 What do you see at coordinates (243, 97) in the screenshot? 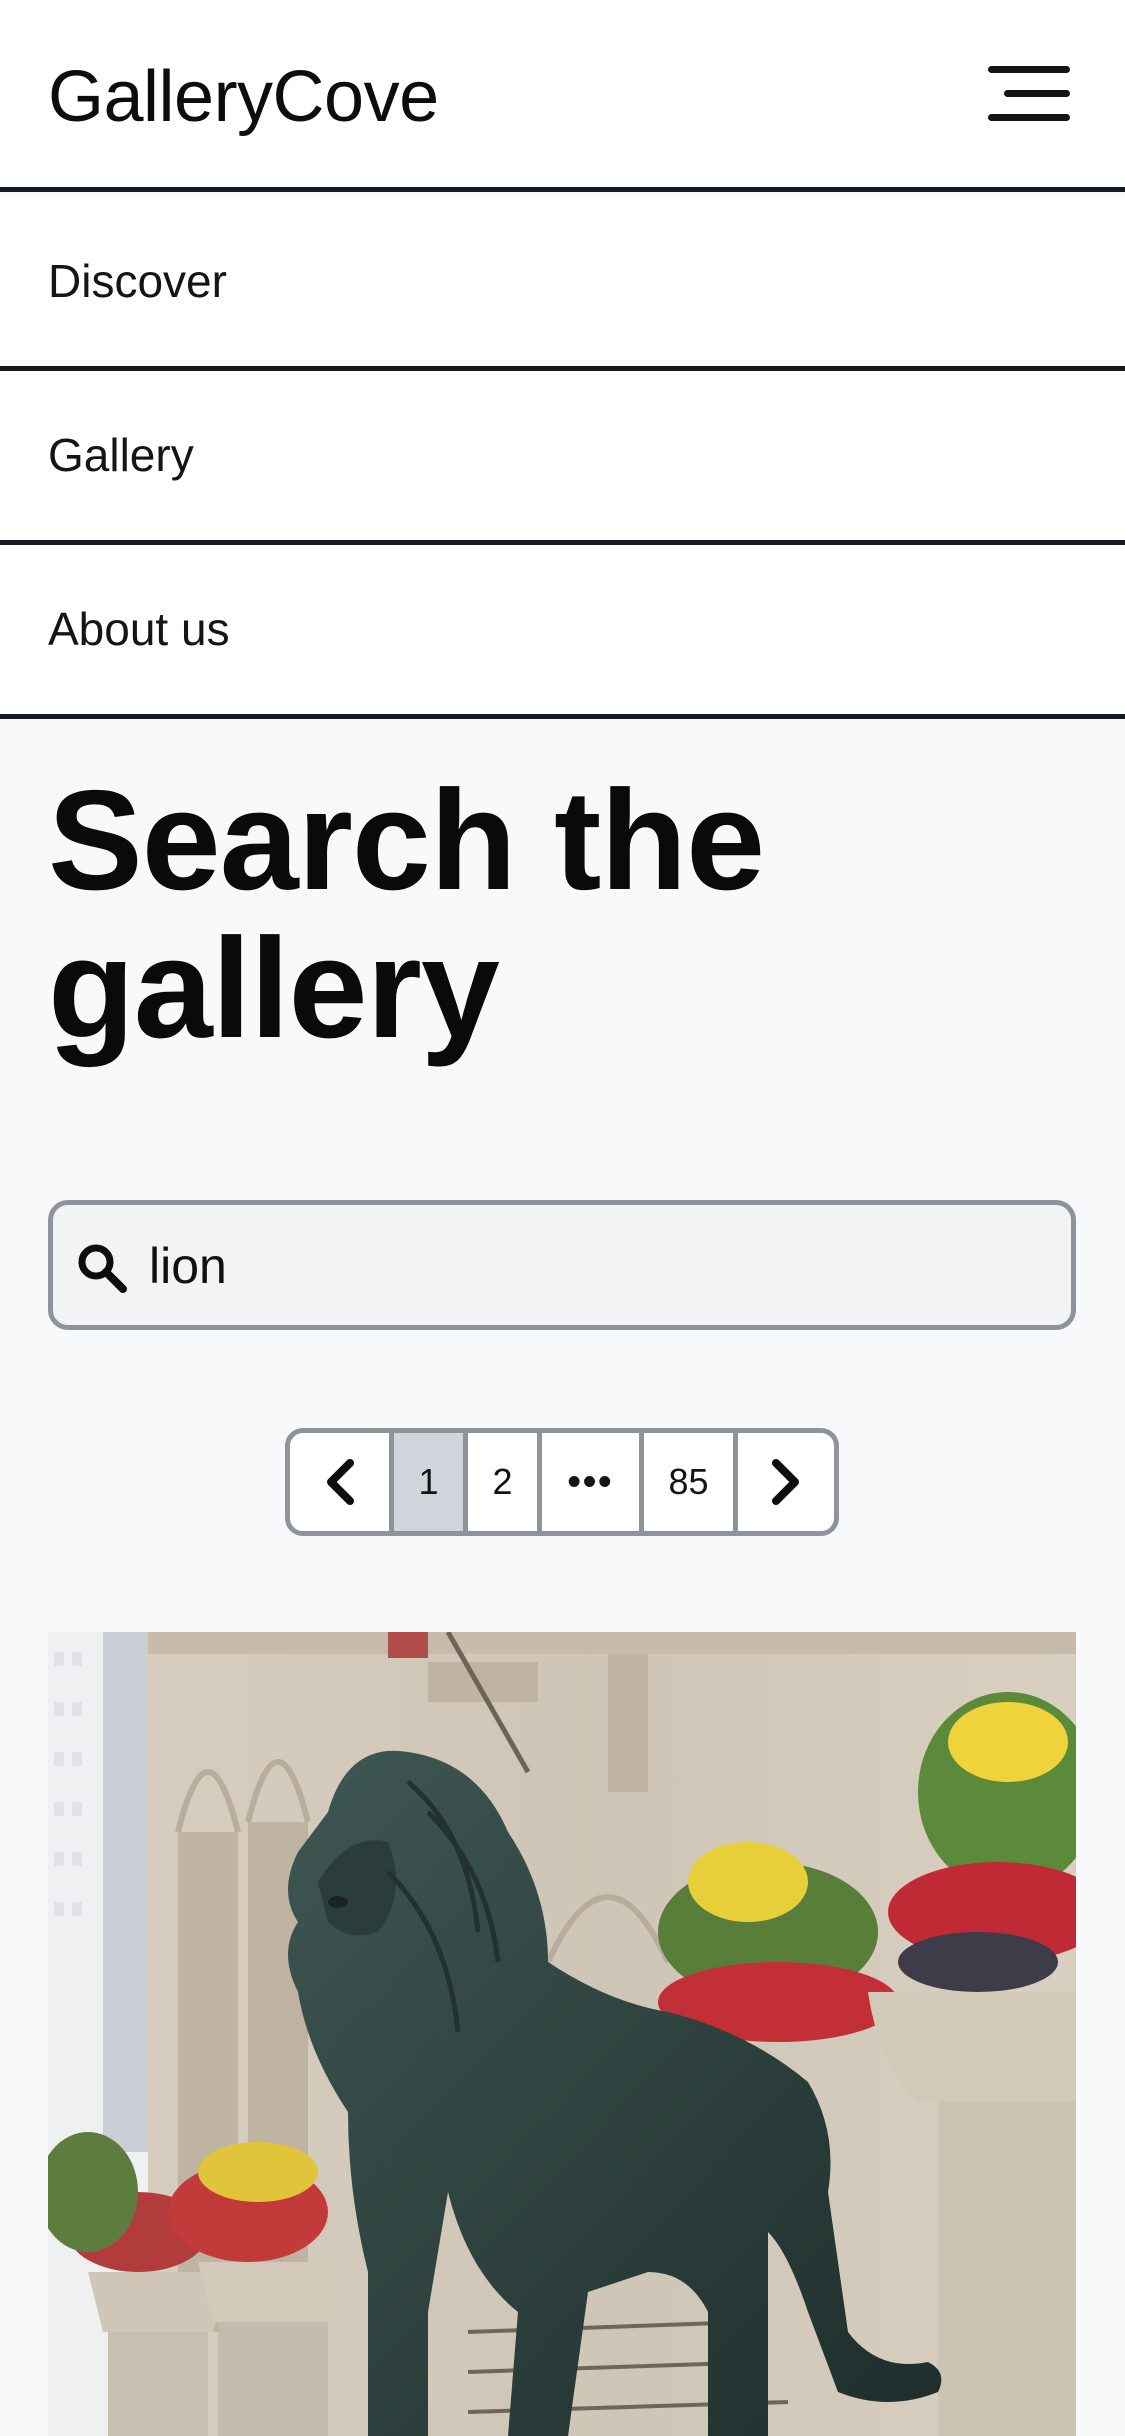
I see `brand-logo: GalleryCove` at bounding box center [243, 97].